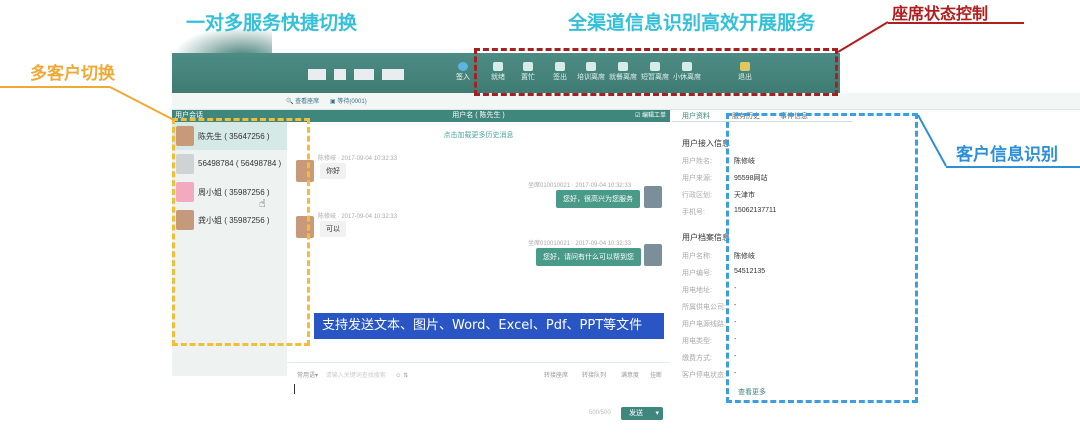  I want to click on edit-work-order-label: 编辑工单, so click(653, 116).